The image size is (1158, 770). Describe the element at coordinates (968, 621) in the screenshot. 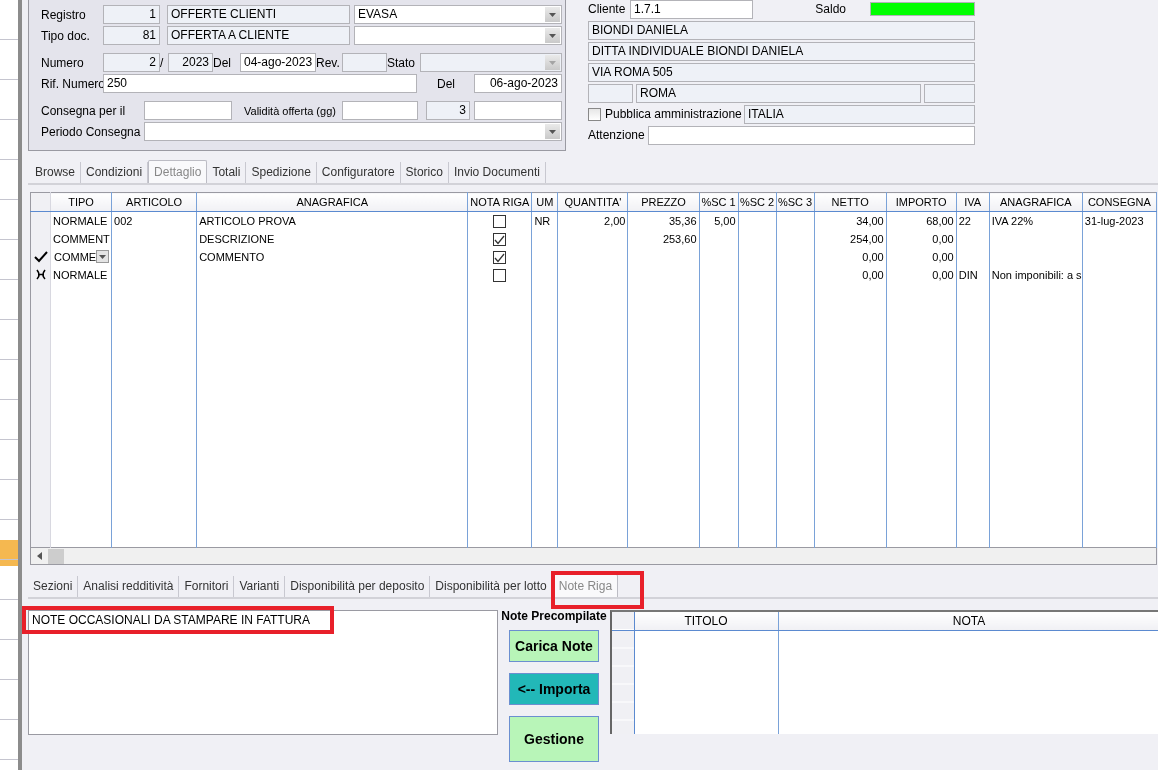

I see `column-header: NOTA` at that location.